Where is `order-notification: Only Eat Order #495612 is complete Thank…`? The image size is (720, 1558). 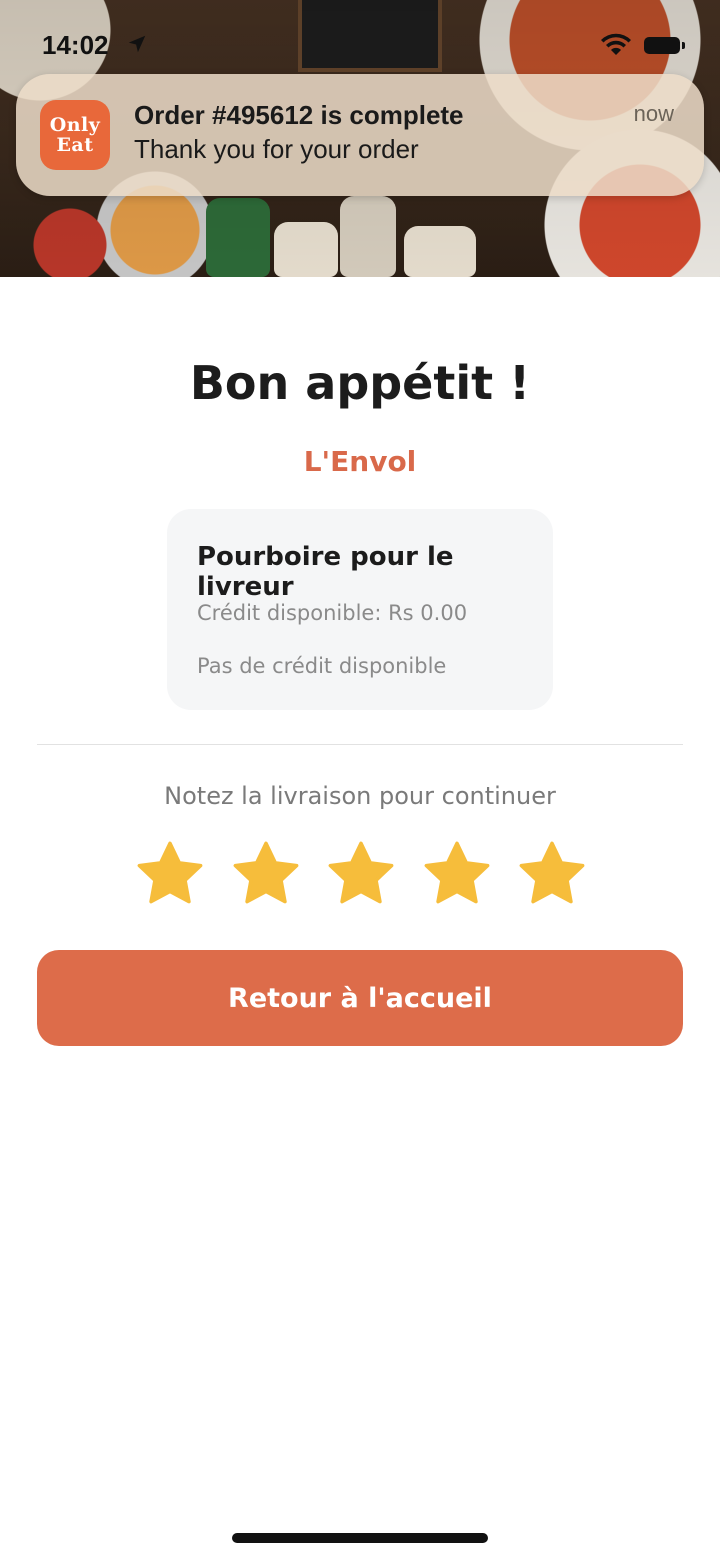
order-notification: Only Eat Order #495612 is complete Thank… is located at coordinates (360, 135).